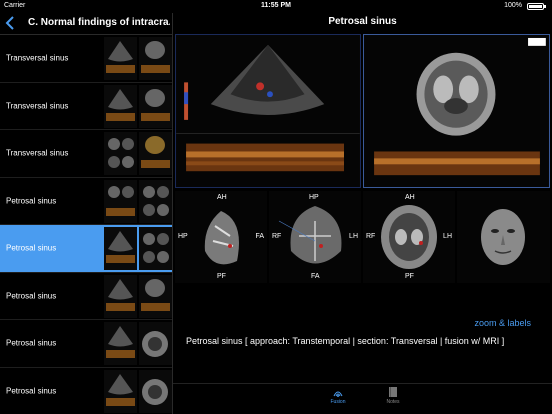 The height and width of the screenshot is (414, 552). I want to click on ultrasound-slice-1: AH PF HP FA, so click(221, 237).